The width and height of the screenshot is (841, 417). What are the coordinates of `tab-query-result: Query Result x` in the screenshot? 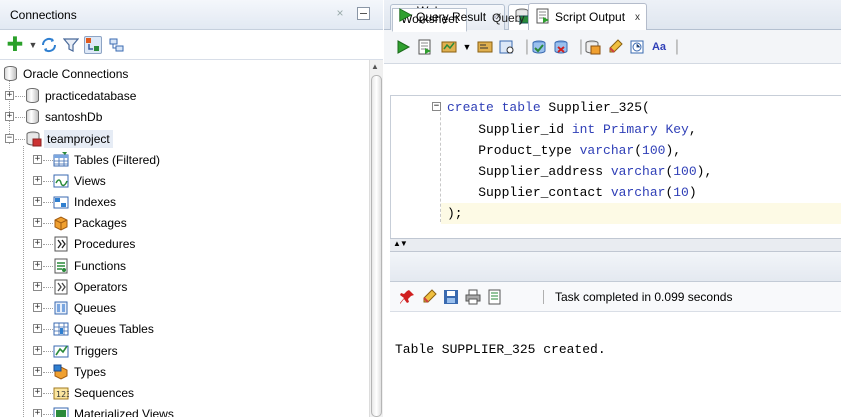 It's located at (449, 16).